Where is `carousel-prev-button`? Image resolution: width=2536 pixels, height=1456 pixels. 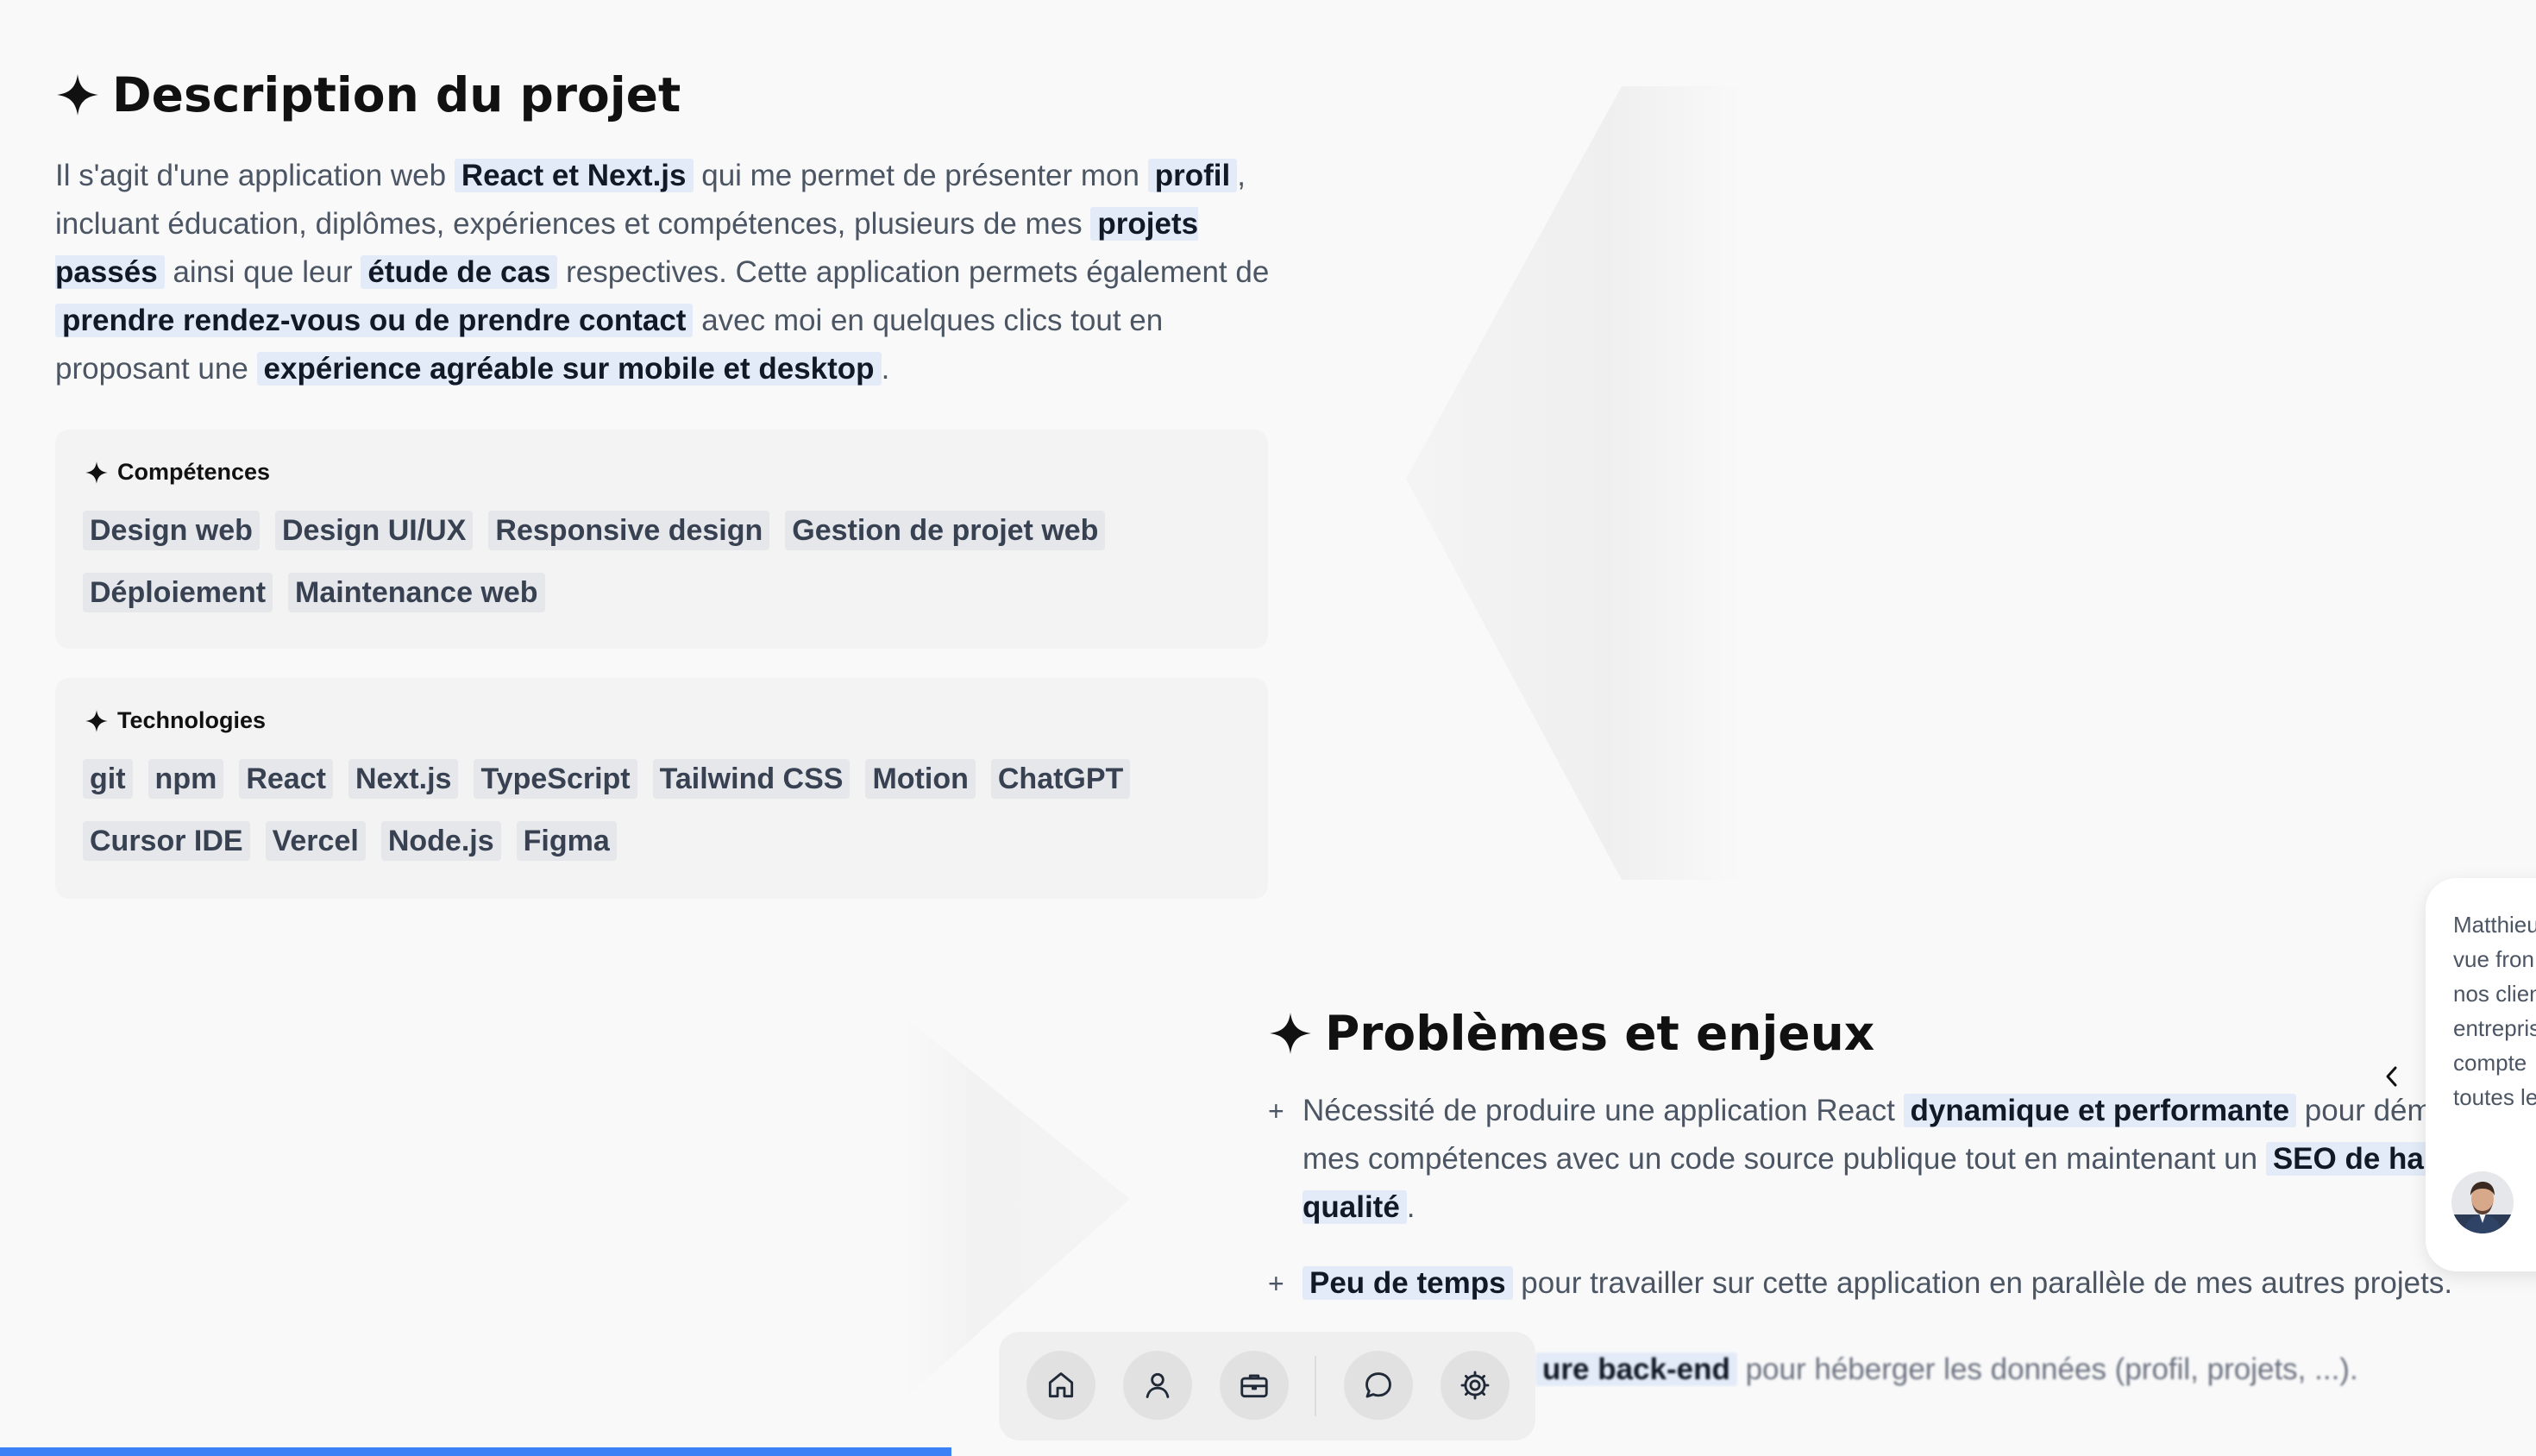
carousel-prev-button is located at coordinates (2392, 1076).